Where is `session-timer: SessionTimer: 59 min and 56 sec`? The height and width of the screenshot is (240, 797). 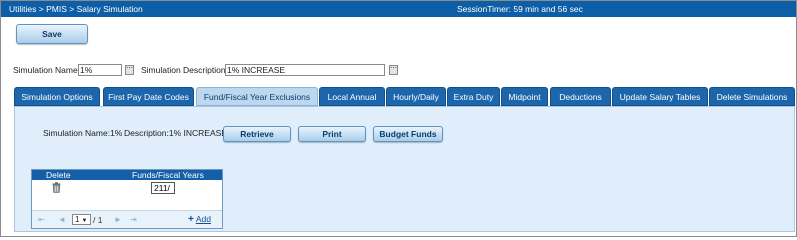
session-timer: SessionTimer: 59 min and 56 sec is located at coordinates (520, 9).